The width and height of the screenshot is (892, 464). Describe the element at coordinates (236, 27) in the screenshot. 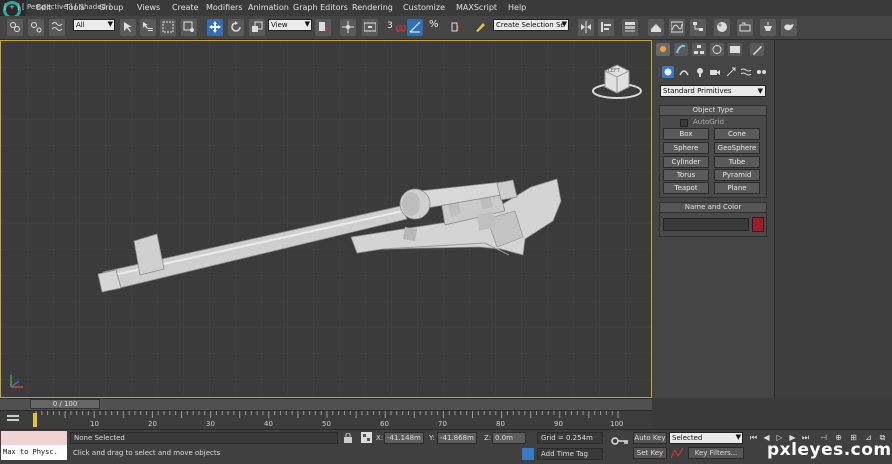

I see `rotate-icon` at that location.